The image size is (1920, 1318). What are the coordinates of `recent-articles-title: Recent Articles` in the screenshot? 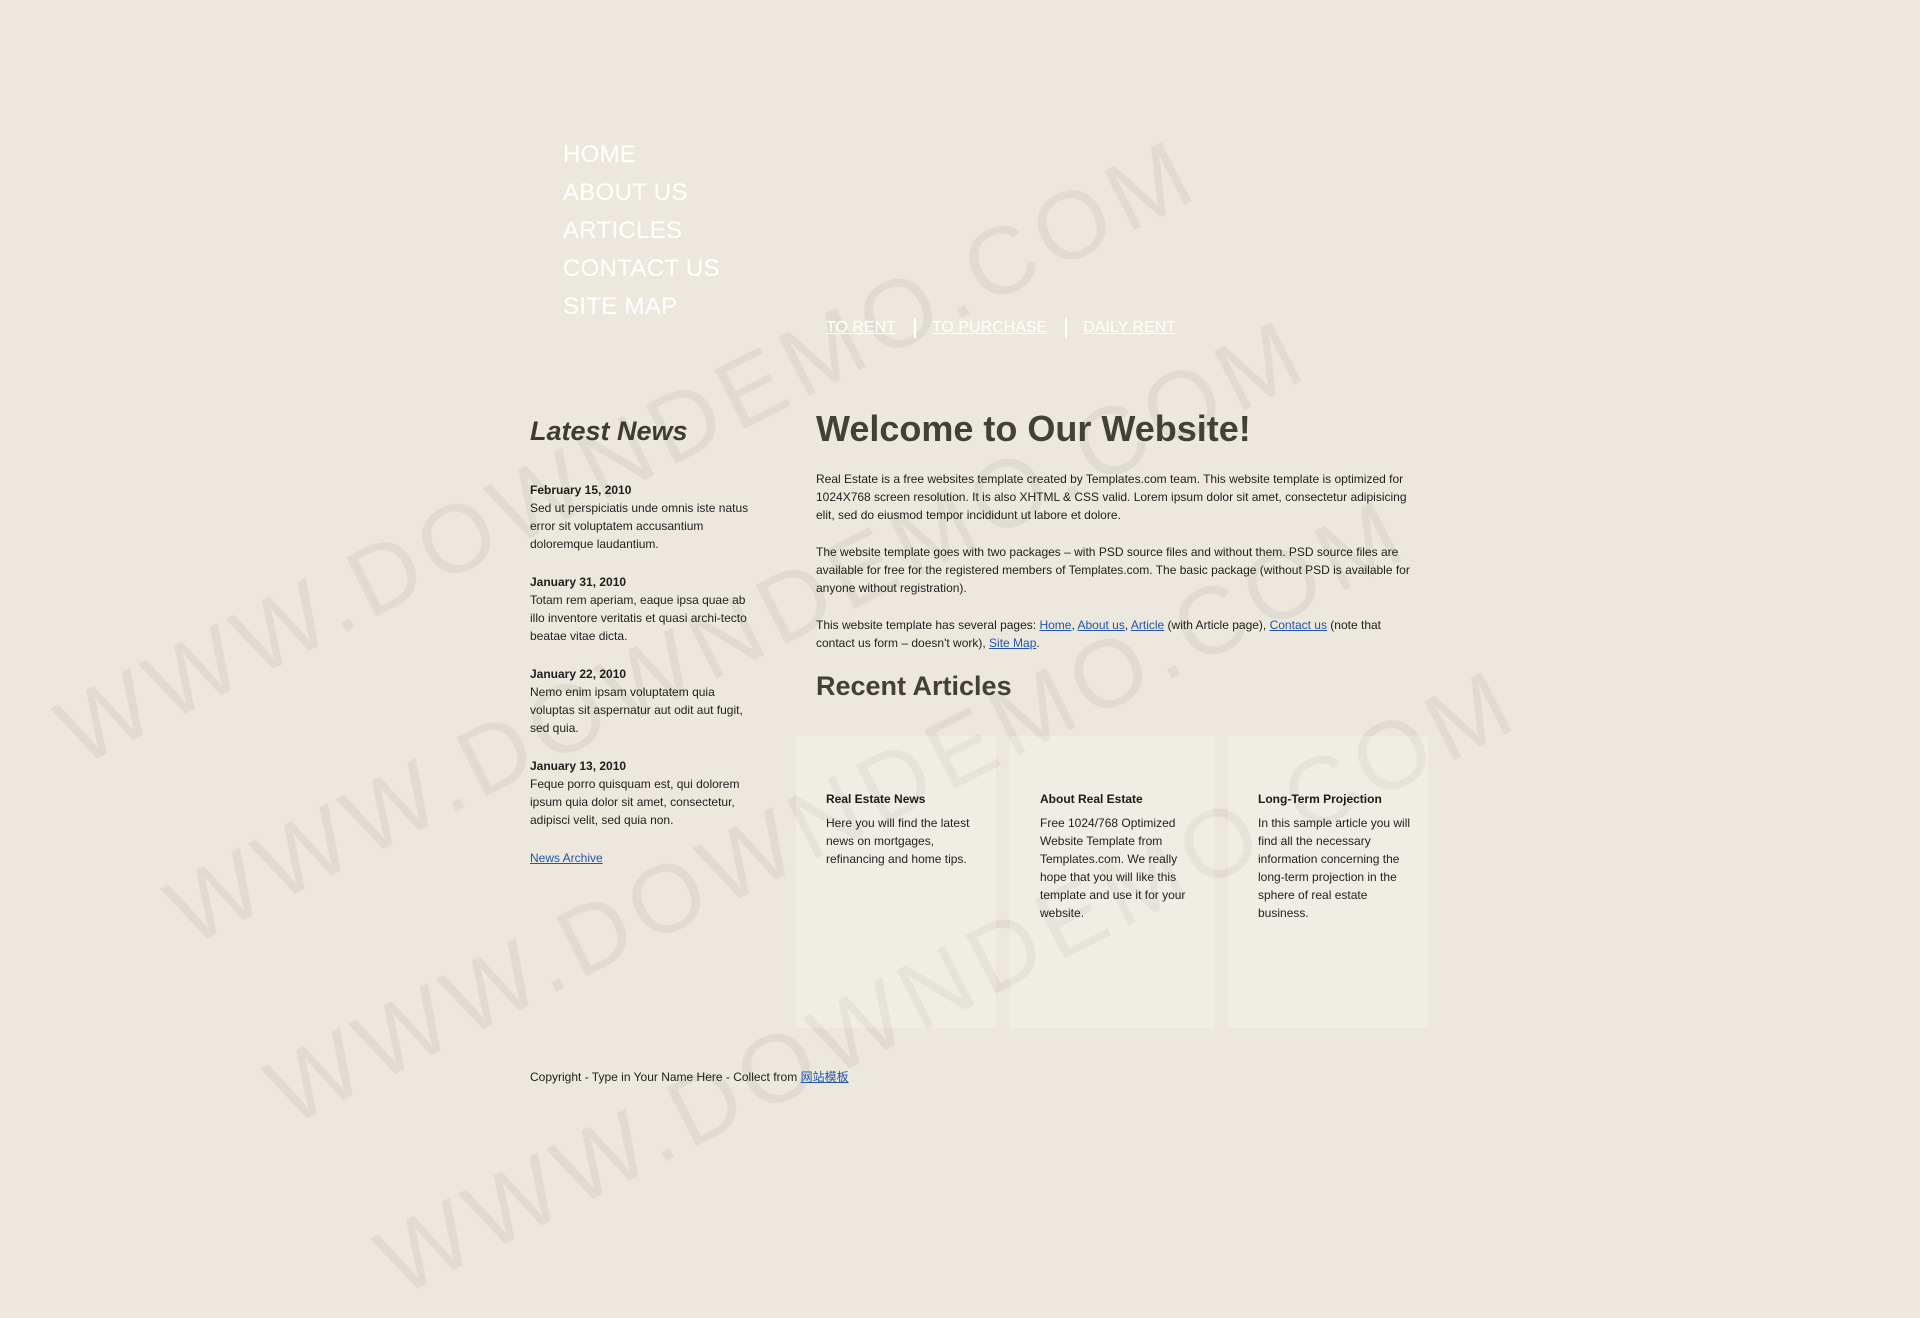 It's located at (914, 686).